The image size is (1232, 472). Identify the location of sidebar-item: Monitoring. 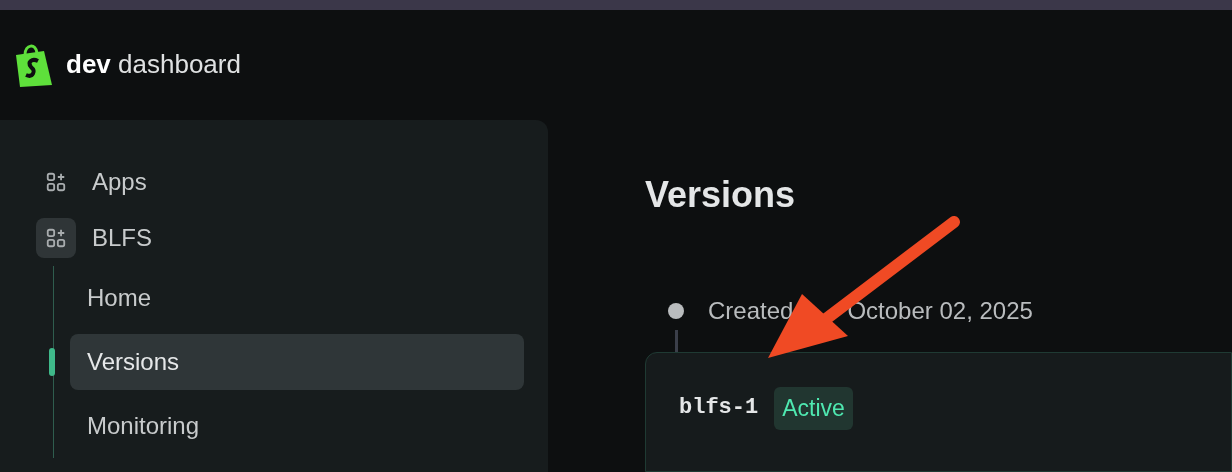
(297, 426).